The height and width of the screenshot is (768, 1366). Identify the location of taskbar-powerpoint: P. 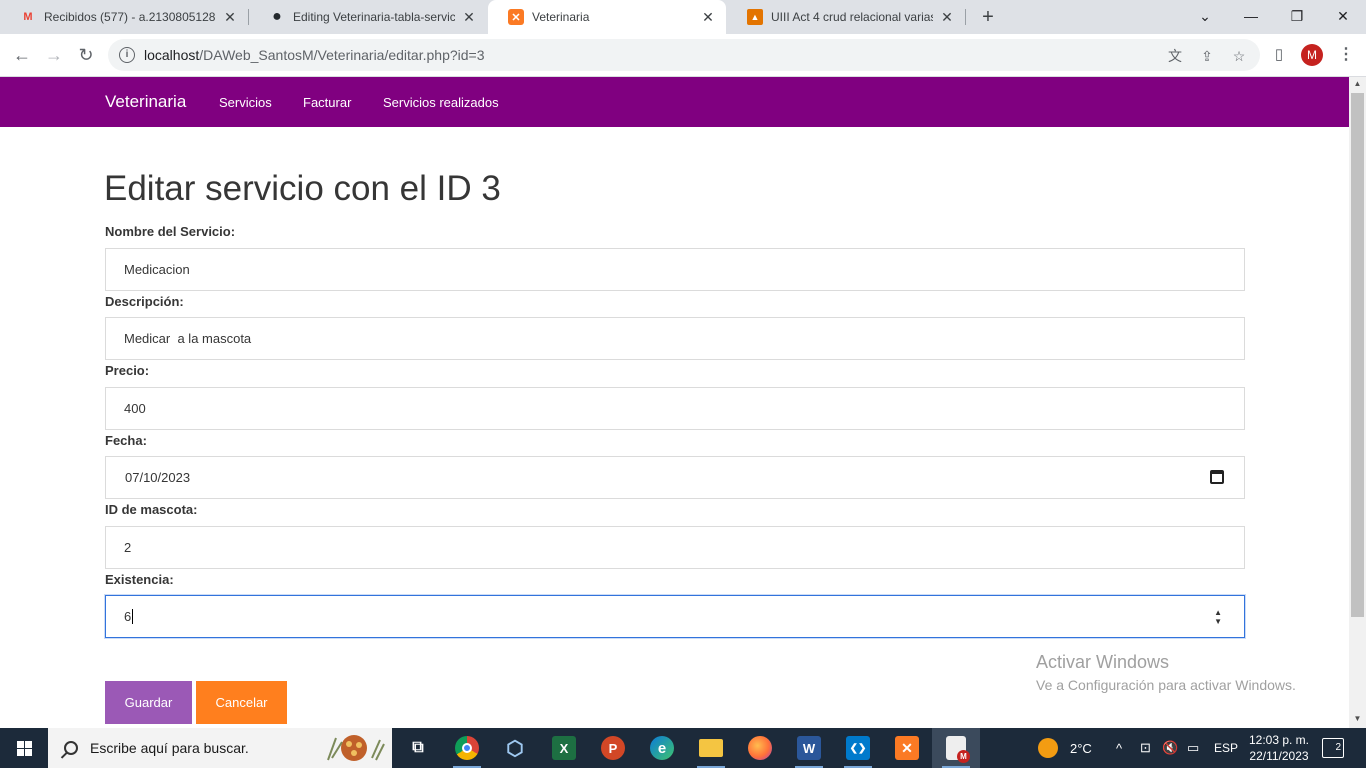
(613, 748).